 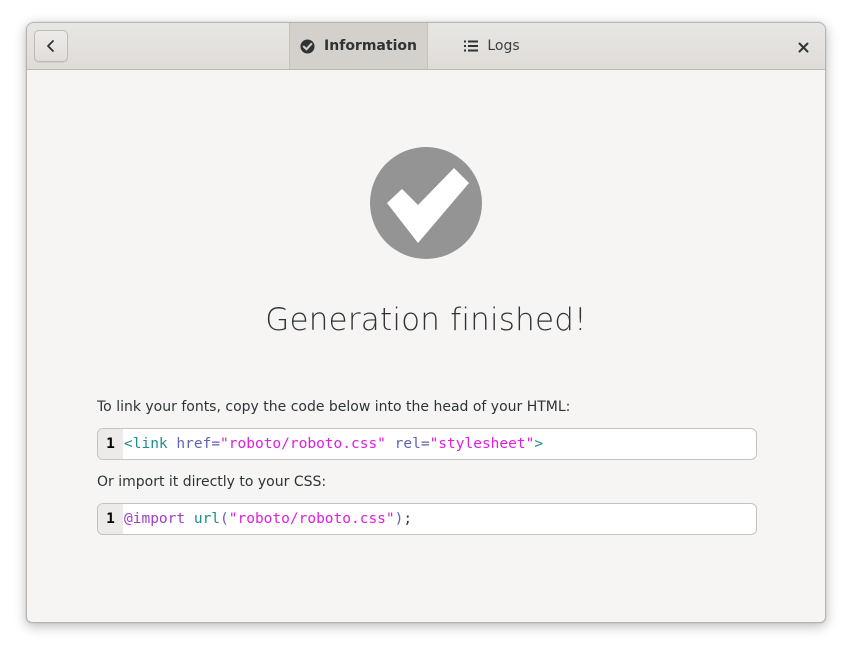 I want to click on header-bar: Information Logs, so click(x=426, y=46).